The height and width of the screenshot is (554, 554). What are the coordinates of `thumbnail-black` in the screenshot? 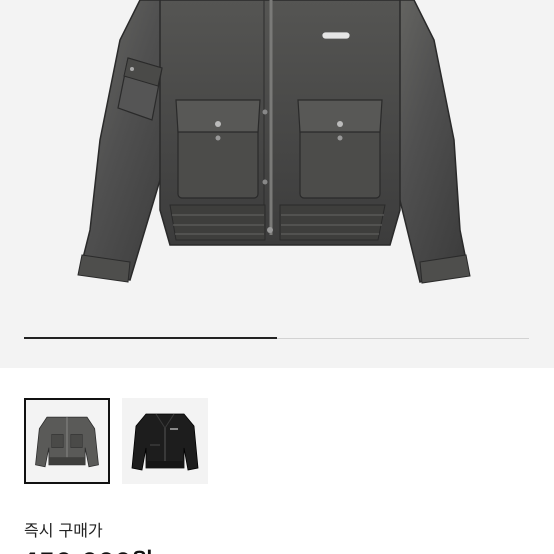 It's located at (165, 441).